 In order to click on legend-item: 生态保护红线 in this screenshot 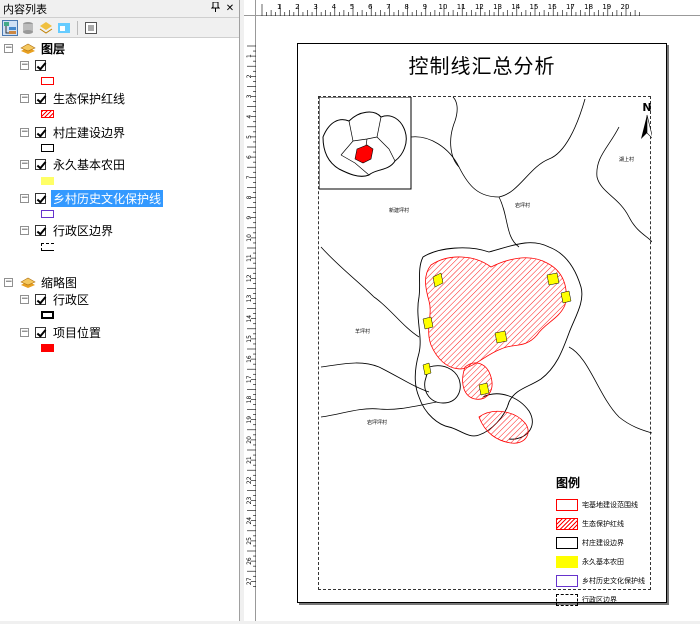, I will do `click(621, 523)`.